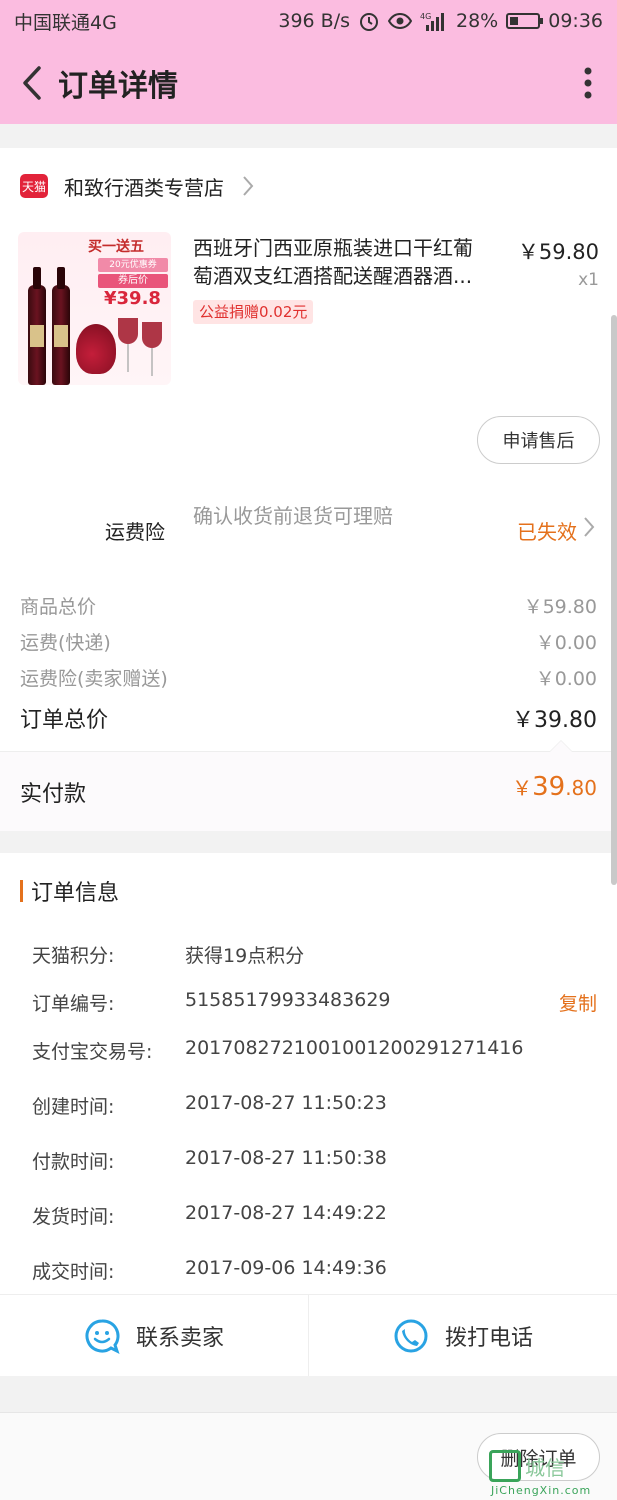 This screenshot has height=1500, width=617. Describe the element at coordinates (314, 21) in the screenshot. I see `network-speed: 396 B/s` at that location.